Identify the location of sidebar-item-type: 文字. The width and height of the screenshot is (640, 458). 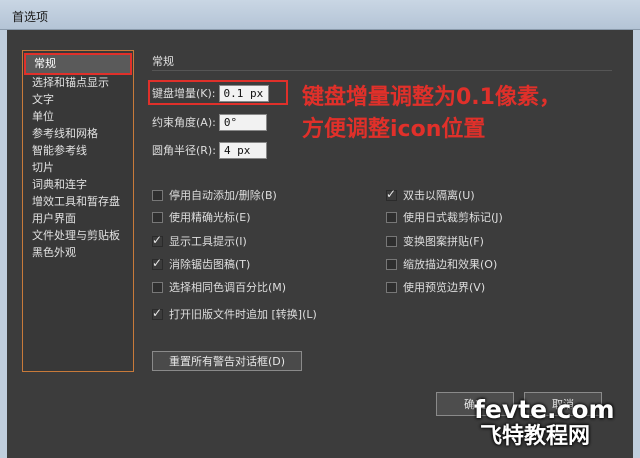
(78, 99).